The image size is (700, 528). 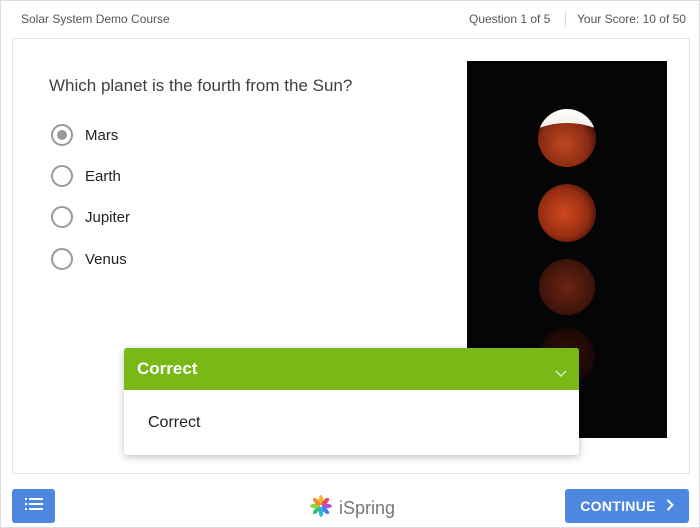 What do you see at coordinates (565, 19) in the screenshot?
I see `divider` at bounding box center [565, 19].